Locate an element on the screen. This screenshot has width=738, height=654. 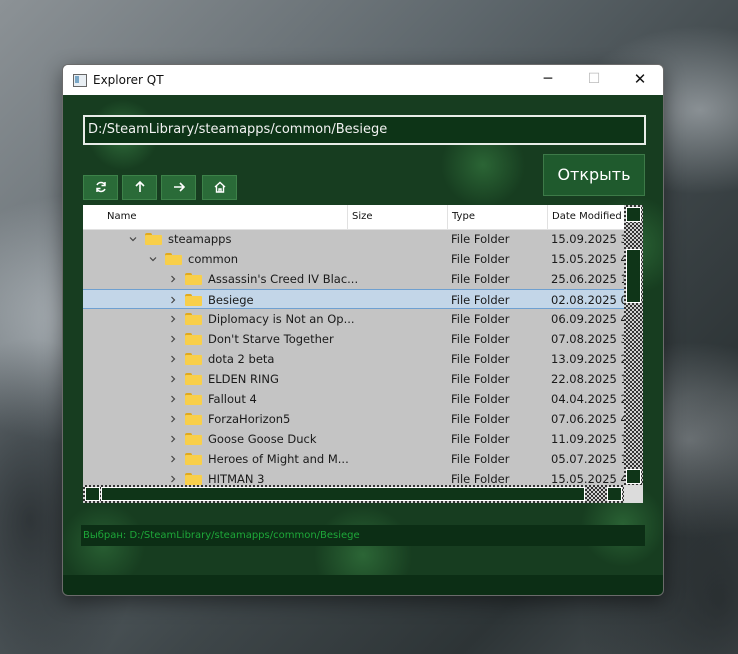
row-date: 22.08.2025 14: is located at coordinates (587, 379).